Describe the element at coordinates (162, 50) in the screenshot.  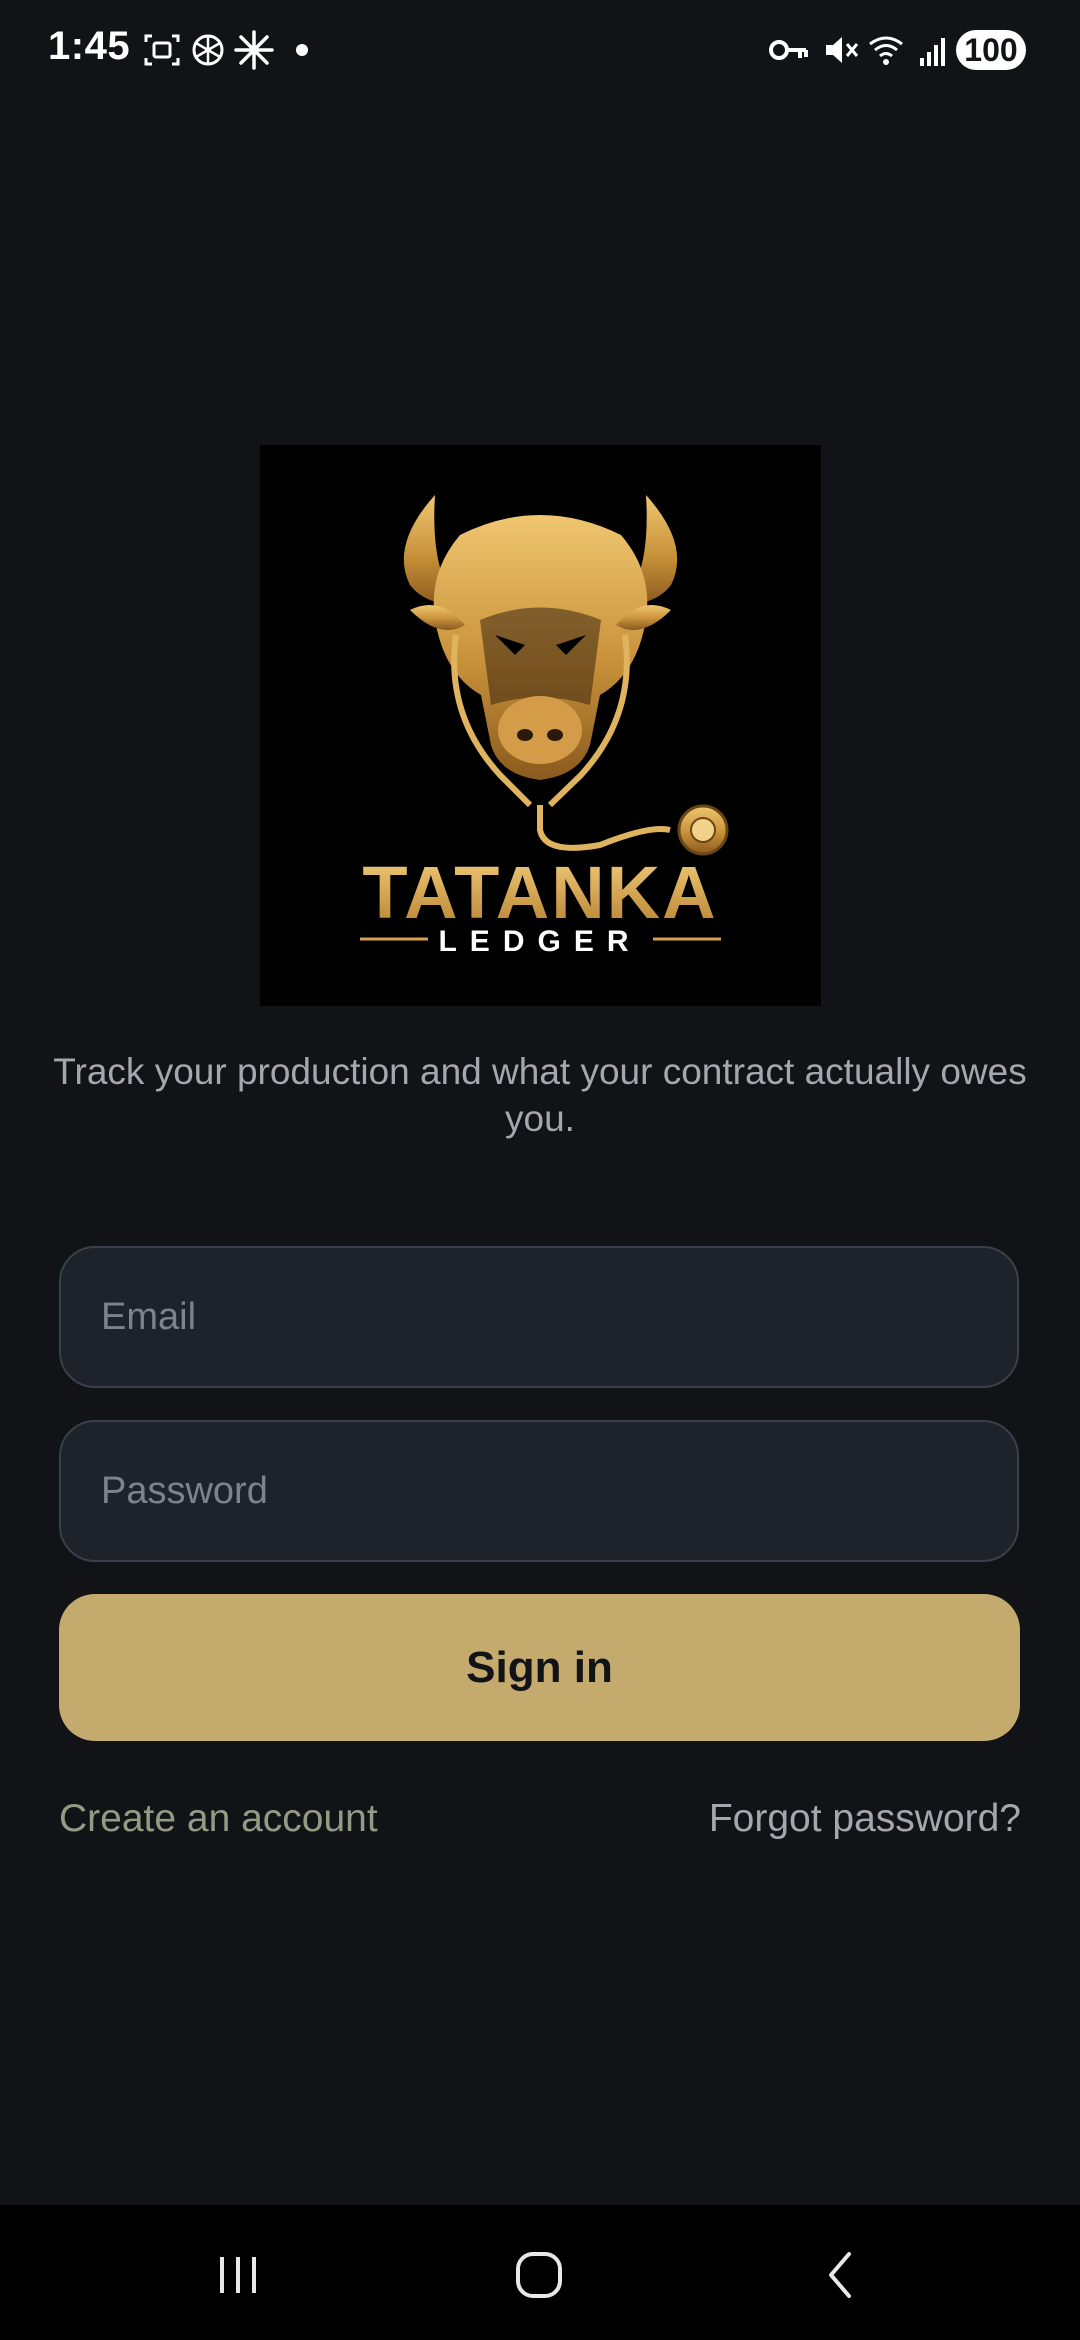
I see `screenshot-icon` at that location.